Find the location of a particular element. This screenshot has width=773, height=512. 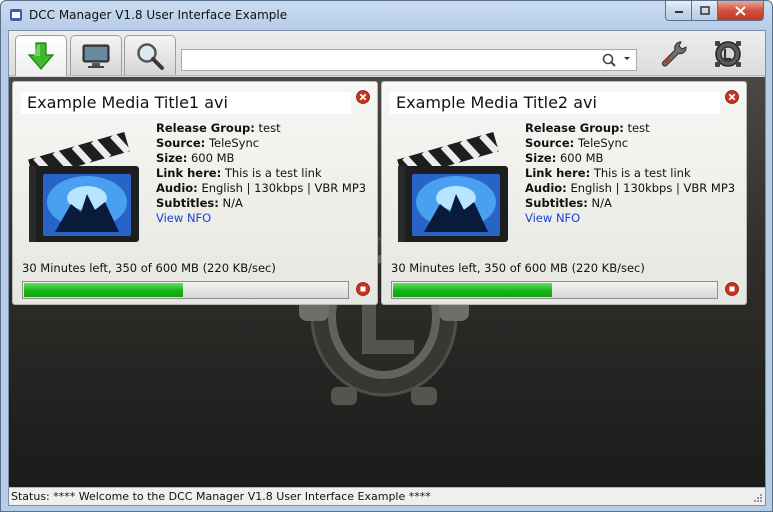

settings-button is located at coordinates (674, 54).